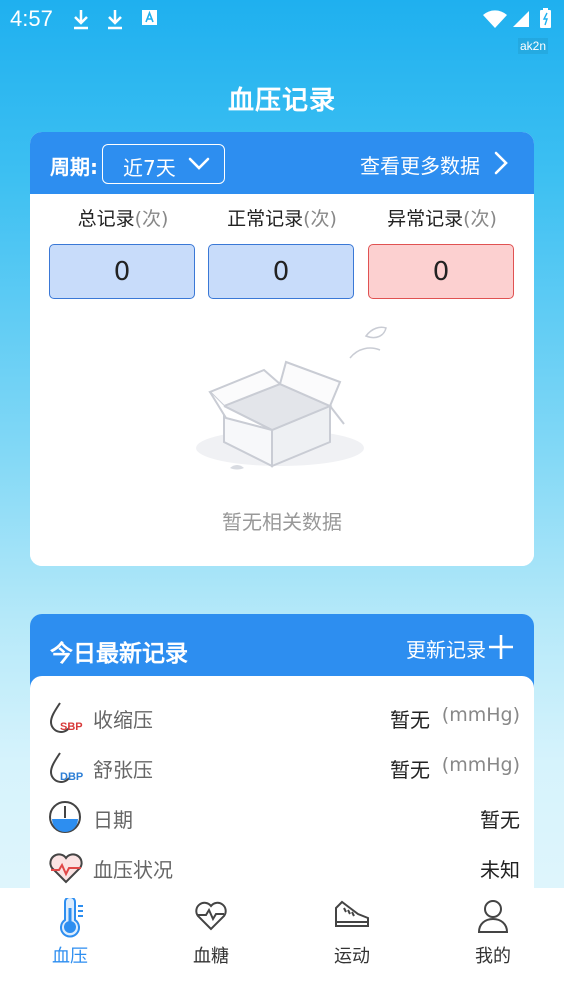  I want to click on period-dropdown: 近7天, so click(163, 164).